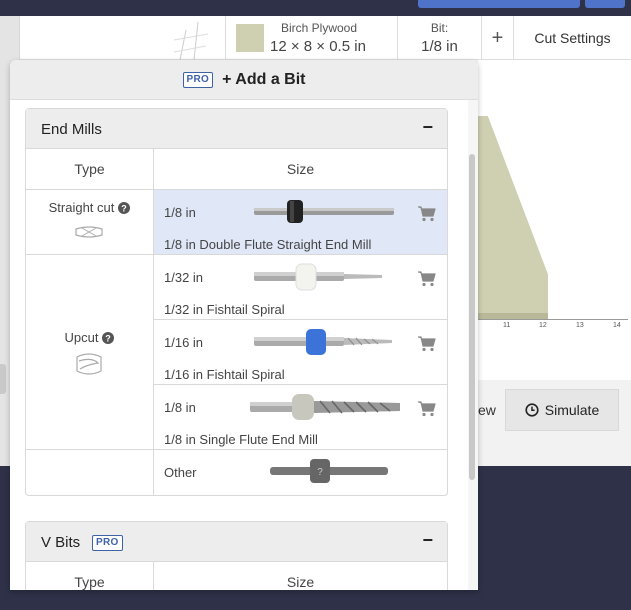 The width and height of the screenshot is (631, 610). Describe the element at coordinates (532, 410) in the screenshot. I see `clock-icon` at that location.